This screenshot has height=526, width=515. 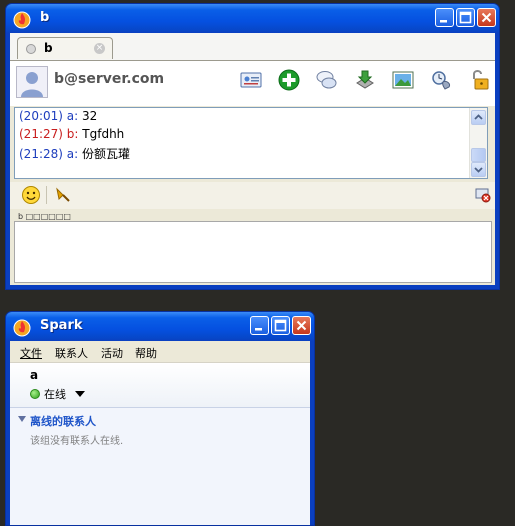 What do you see at coordinates (32, 82) in the screenshot?
I see `avatar` at bounding box center [32, 82].